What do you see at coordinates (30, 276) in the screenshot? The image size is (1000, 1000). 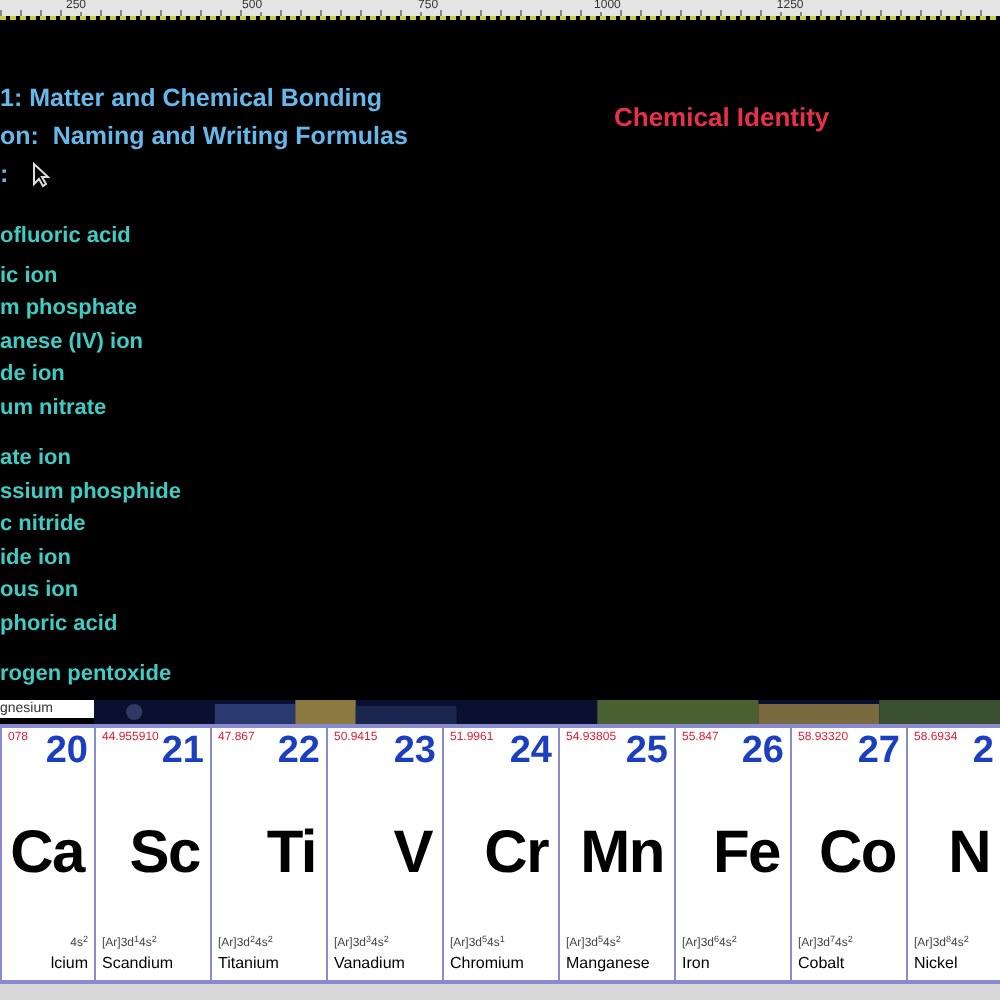 I see `list-item: ic ion` at bounding box center [30, 276].